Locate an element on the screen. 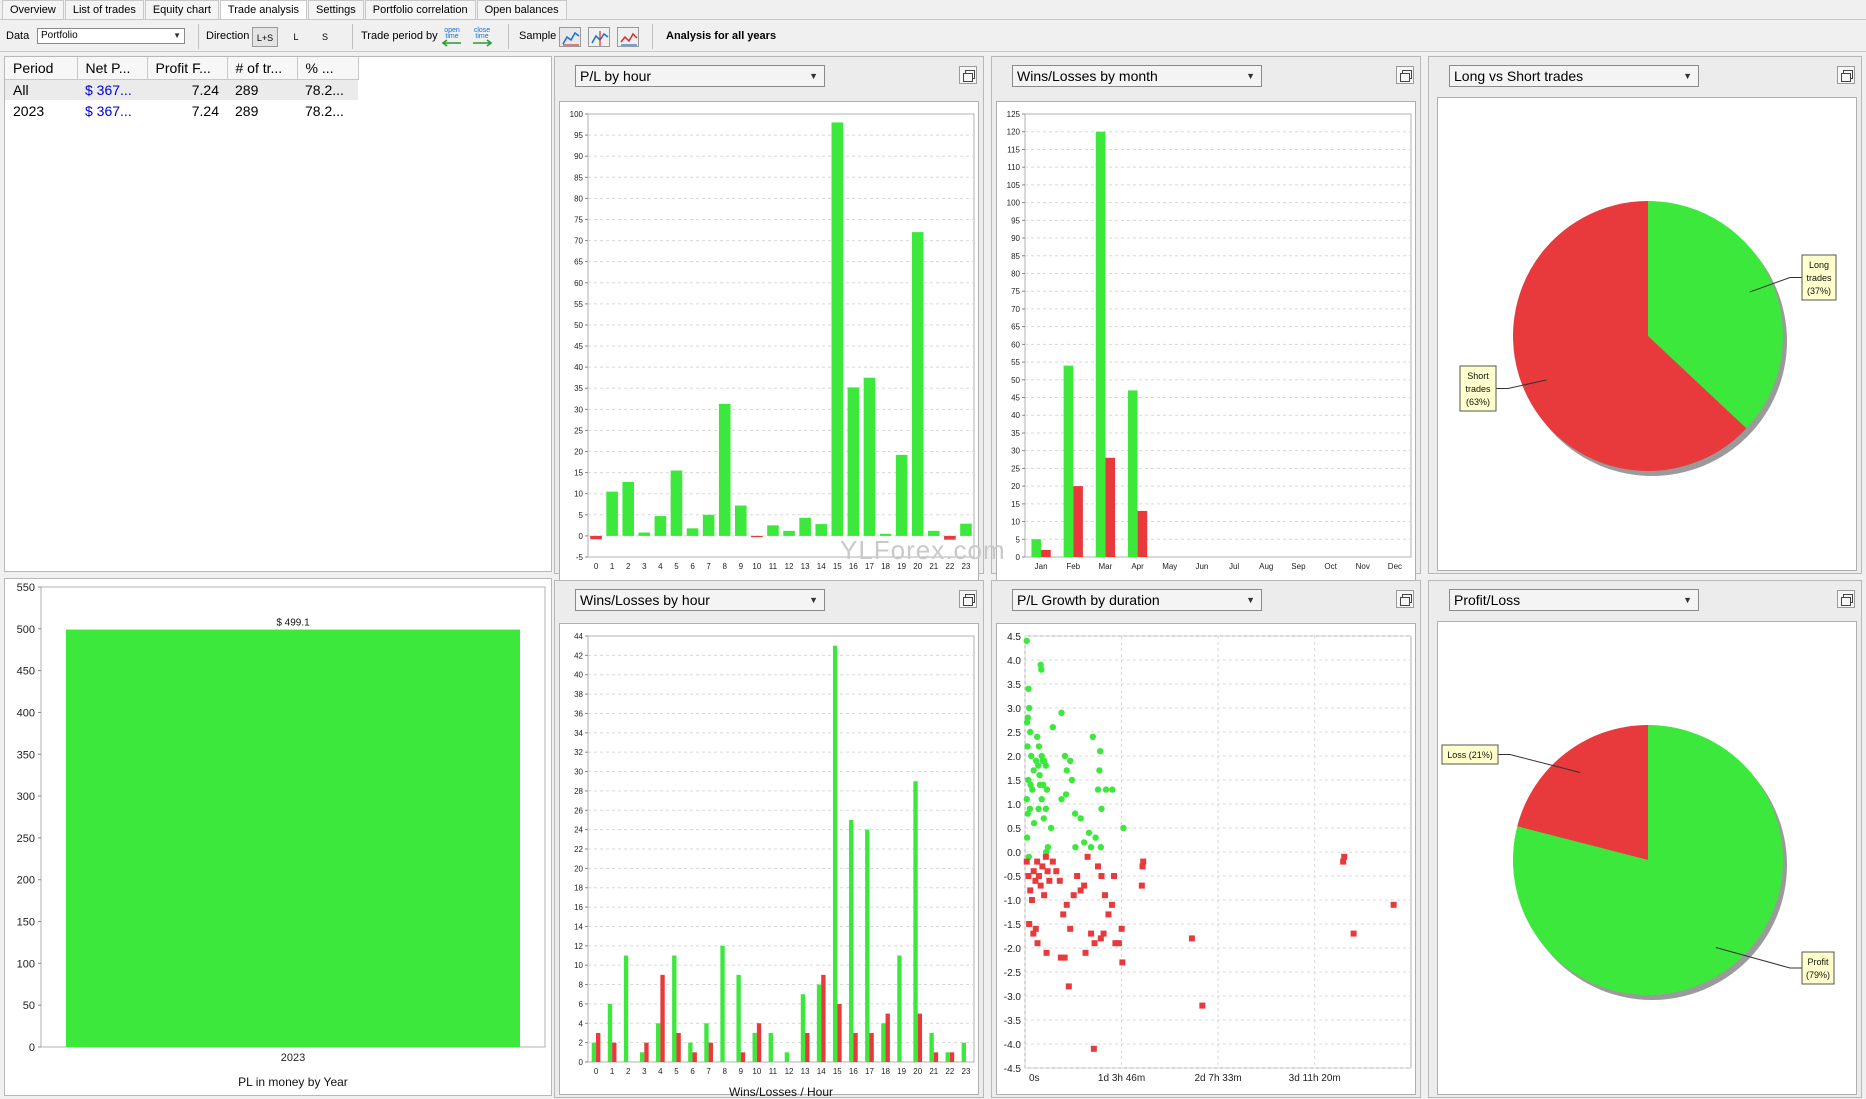 The image size is (1866, 1099). chart-line-icon is located at coordinates (629, 37).